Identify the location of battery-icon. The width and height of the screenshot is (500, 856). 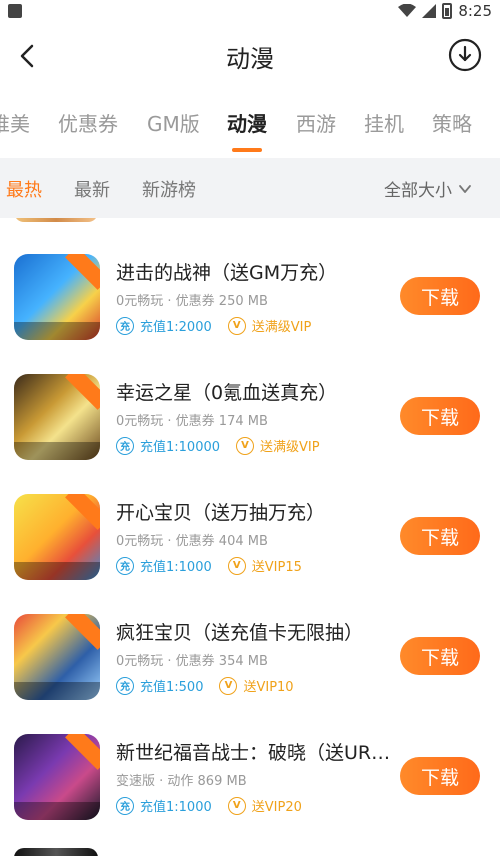
(447, 11).